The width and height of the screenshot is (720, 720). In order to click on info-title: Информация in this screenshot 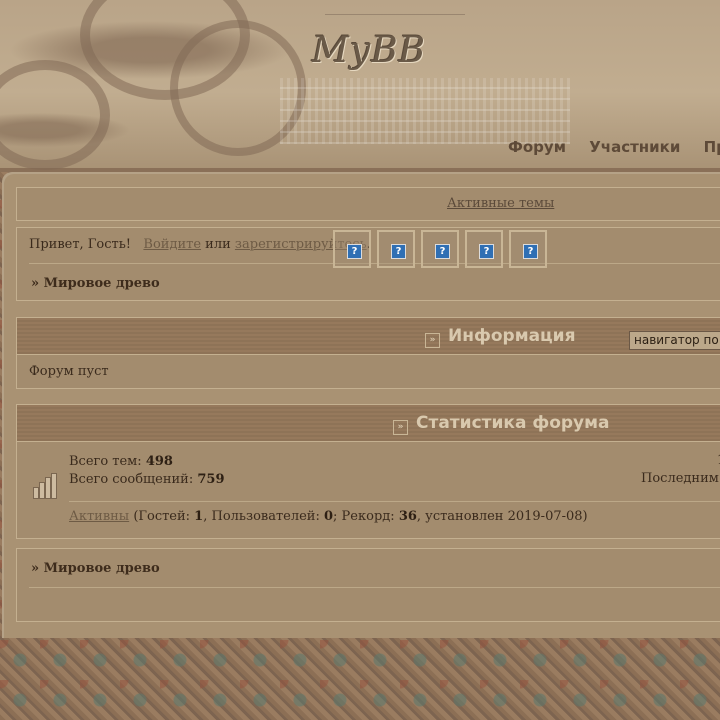, I will do `click(512, 336)`.